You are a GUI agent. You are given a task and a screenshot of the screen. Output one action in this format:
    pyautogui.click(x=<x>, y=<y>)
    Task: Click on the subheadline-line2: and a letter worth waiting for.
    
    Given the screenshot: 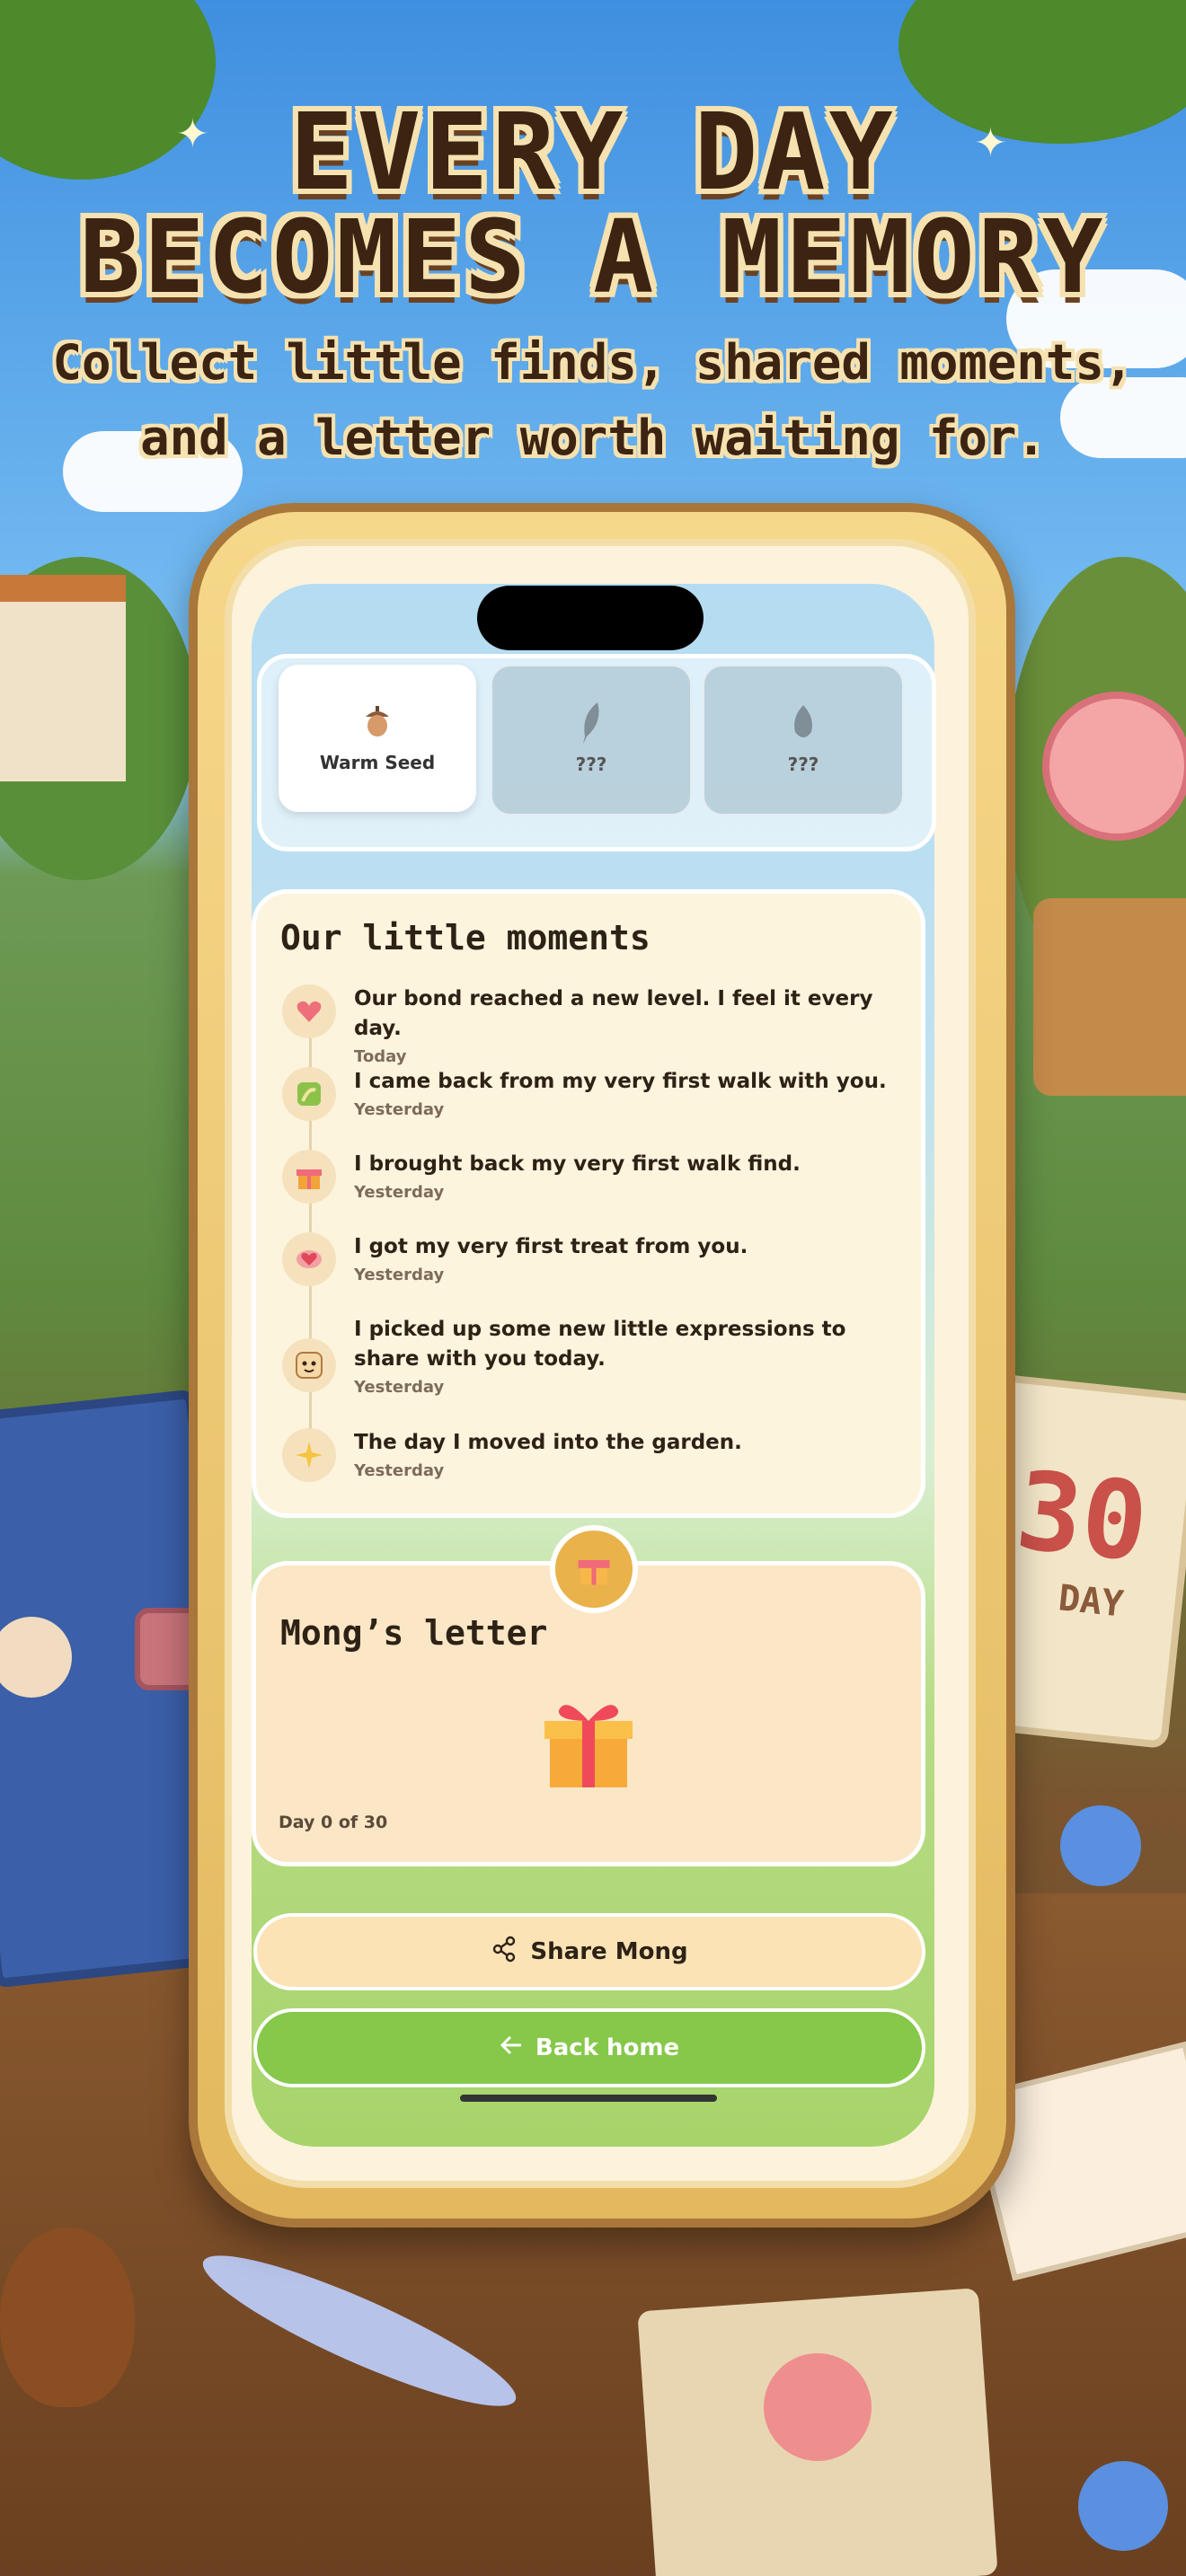 What is the action you would take?
    pyautogui.click(x=593, y=438)
    